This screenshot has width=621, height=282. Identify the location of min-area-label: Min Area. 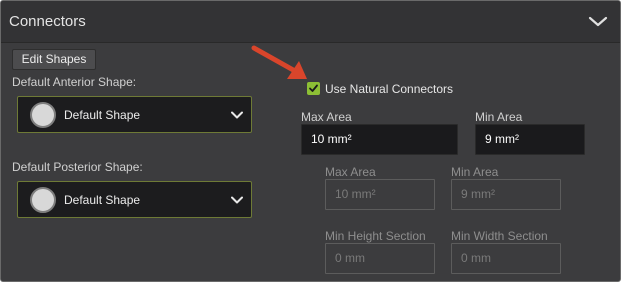
(499, 117).